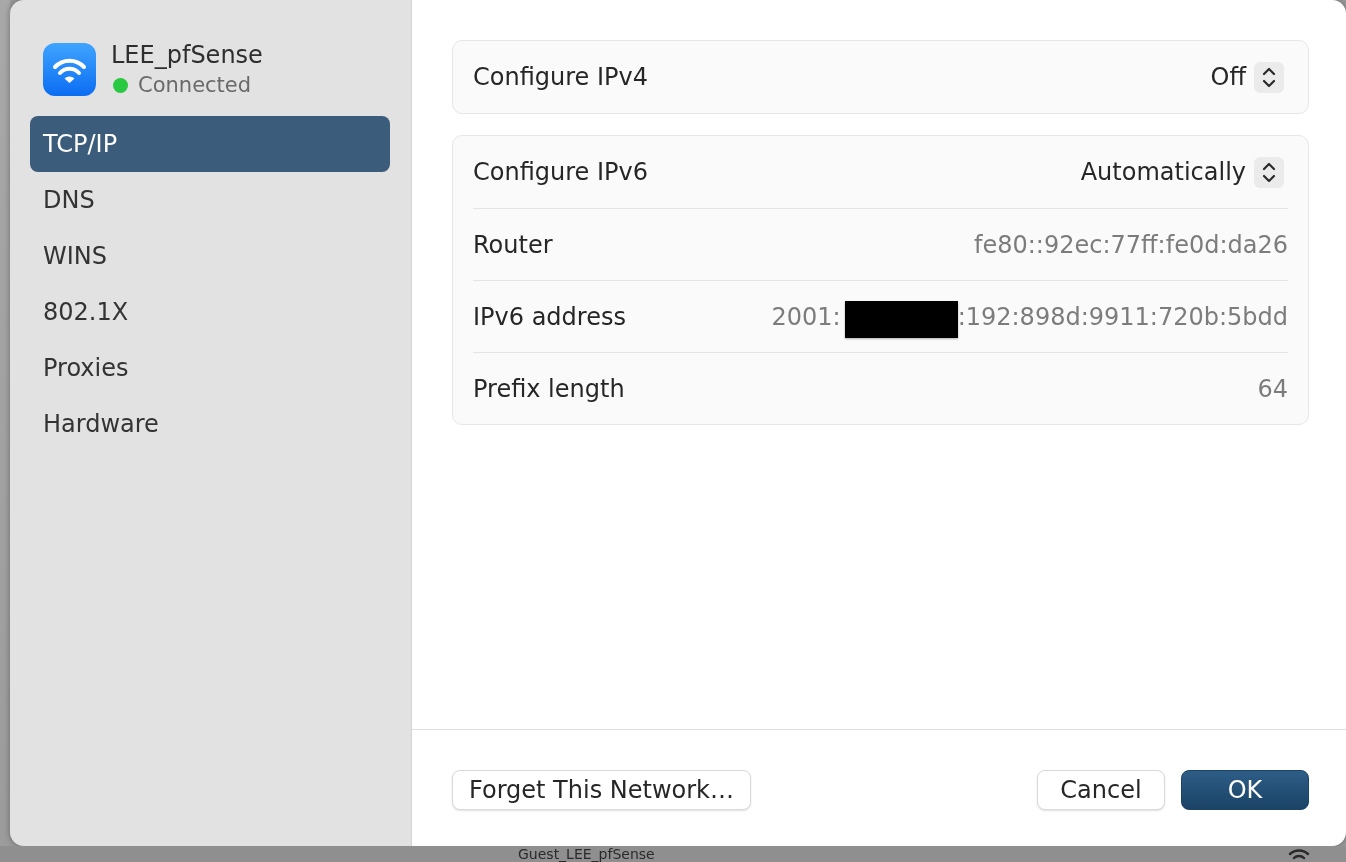  What do you see at coordinates (1182, 172) in the screenshot?
I see `popup-button: Automatically` at bounding box center [1182, 172].